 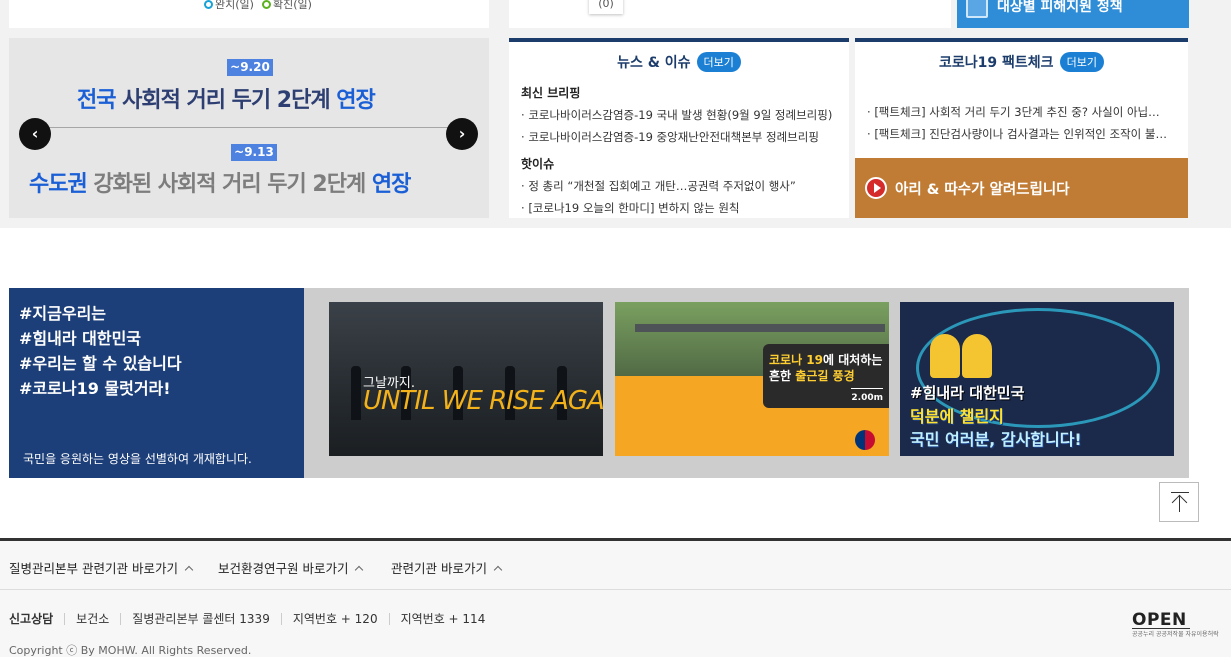 What do you see at coordinates (977, 9) in the screenshot?
I see `document-icon` at bounding box center [977, 9].